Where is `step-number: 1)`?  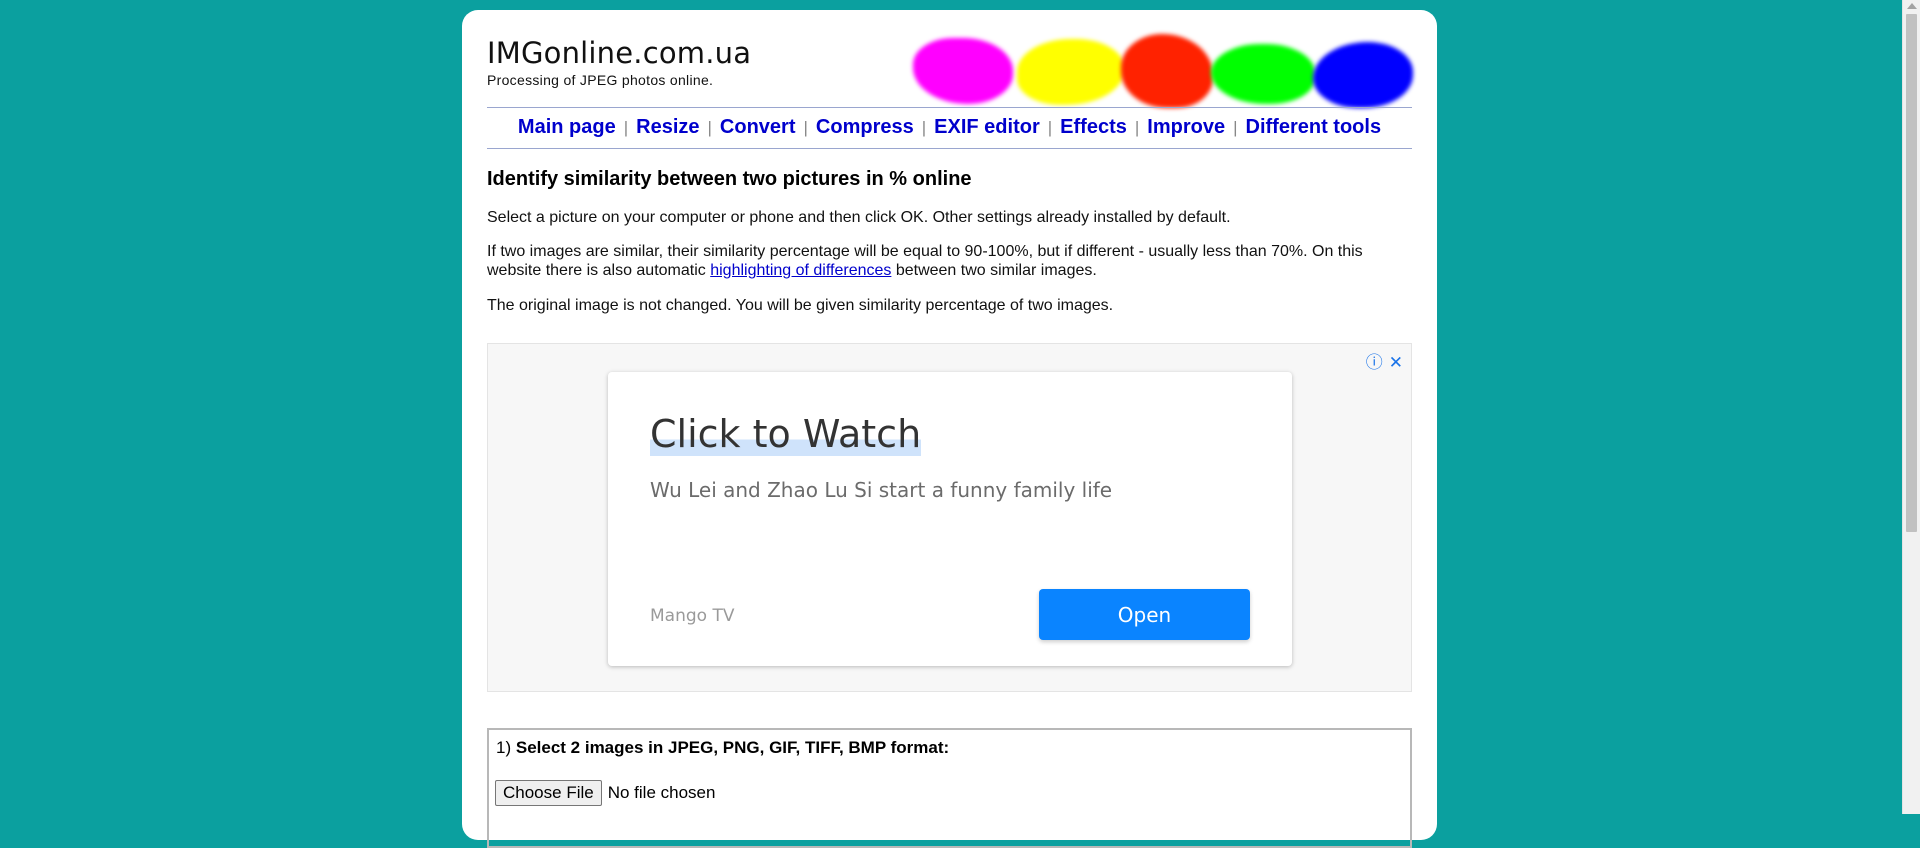 step-number: 1) is located at coordinates (504, 747).